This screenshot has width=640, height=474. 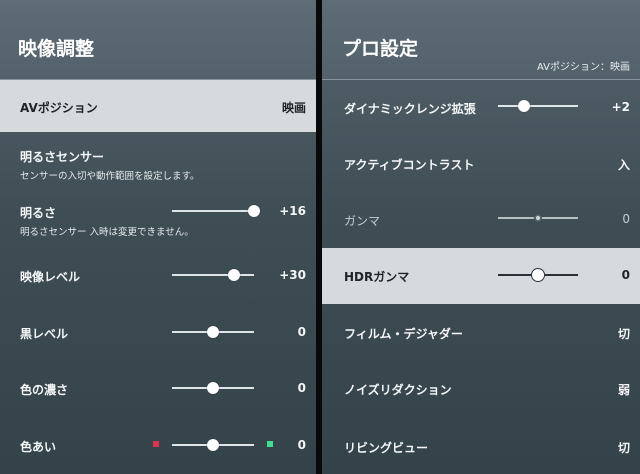 What do you see at coordinates (386, 448) in the screenshot?
I see `living-view-label: リビングビュー` at bounding box center [386, 448].